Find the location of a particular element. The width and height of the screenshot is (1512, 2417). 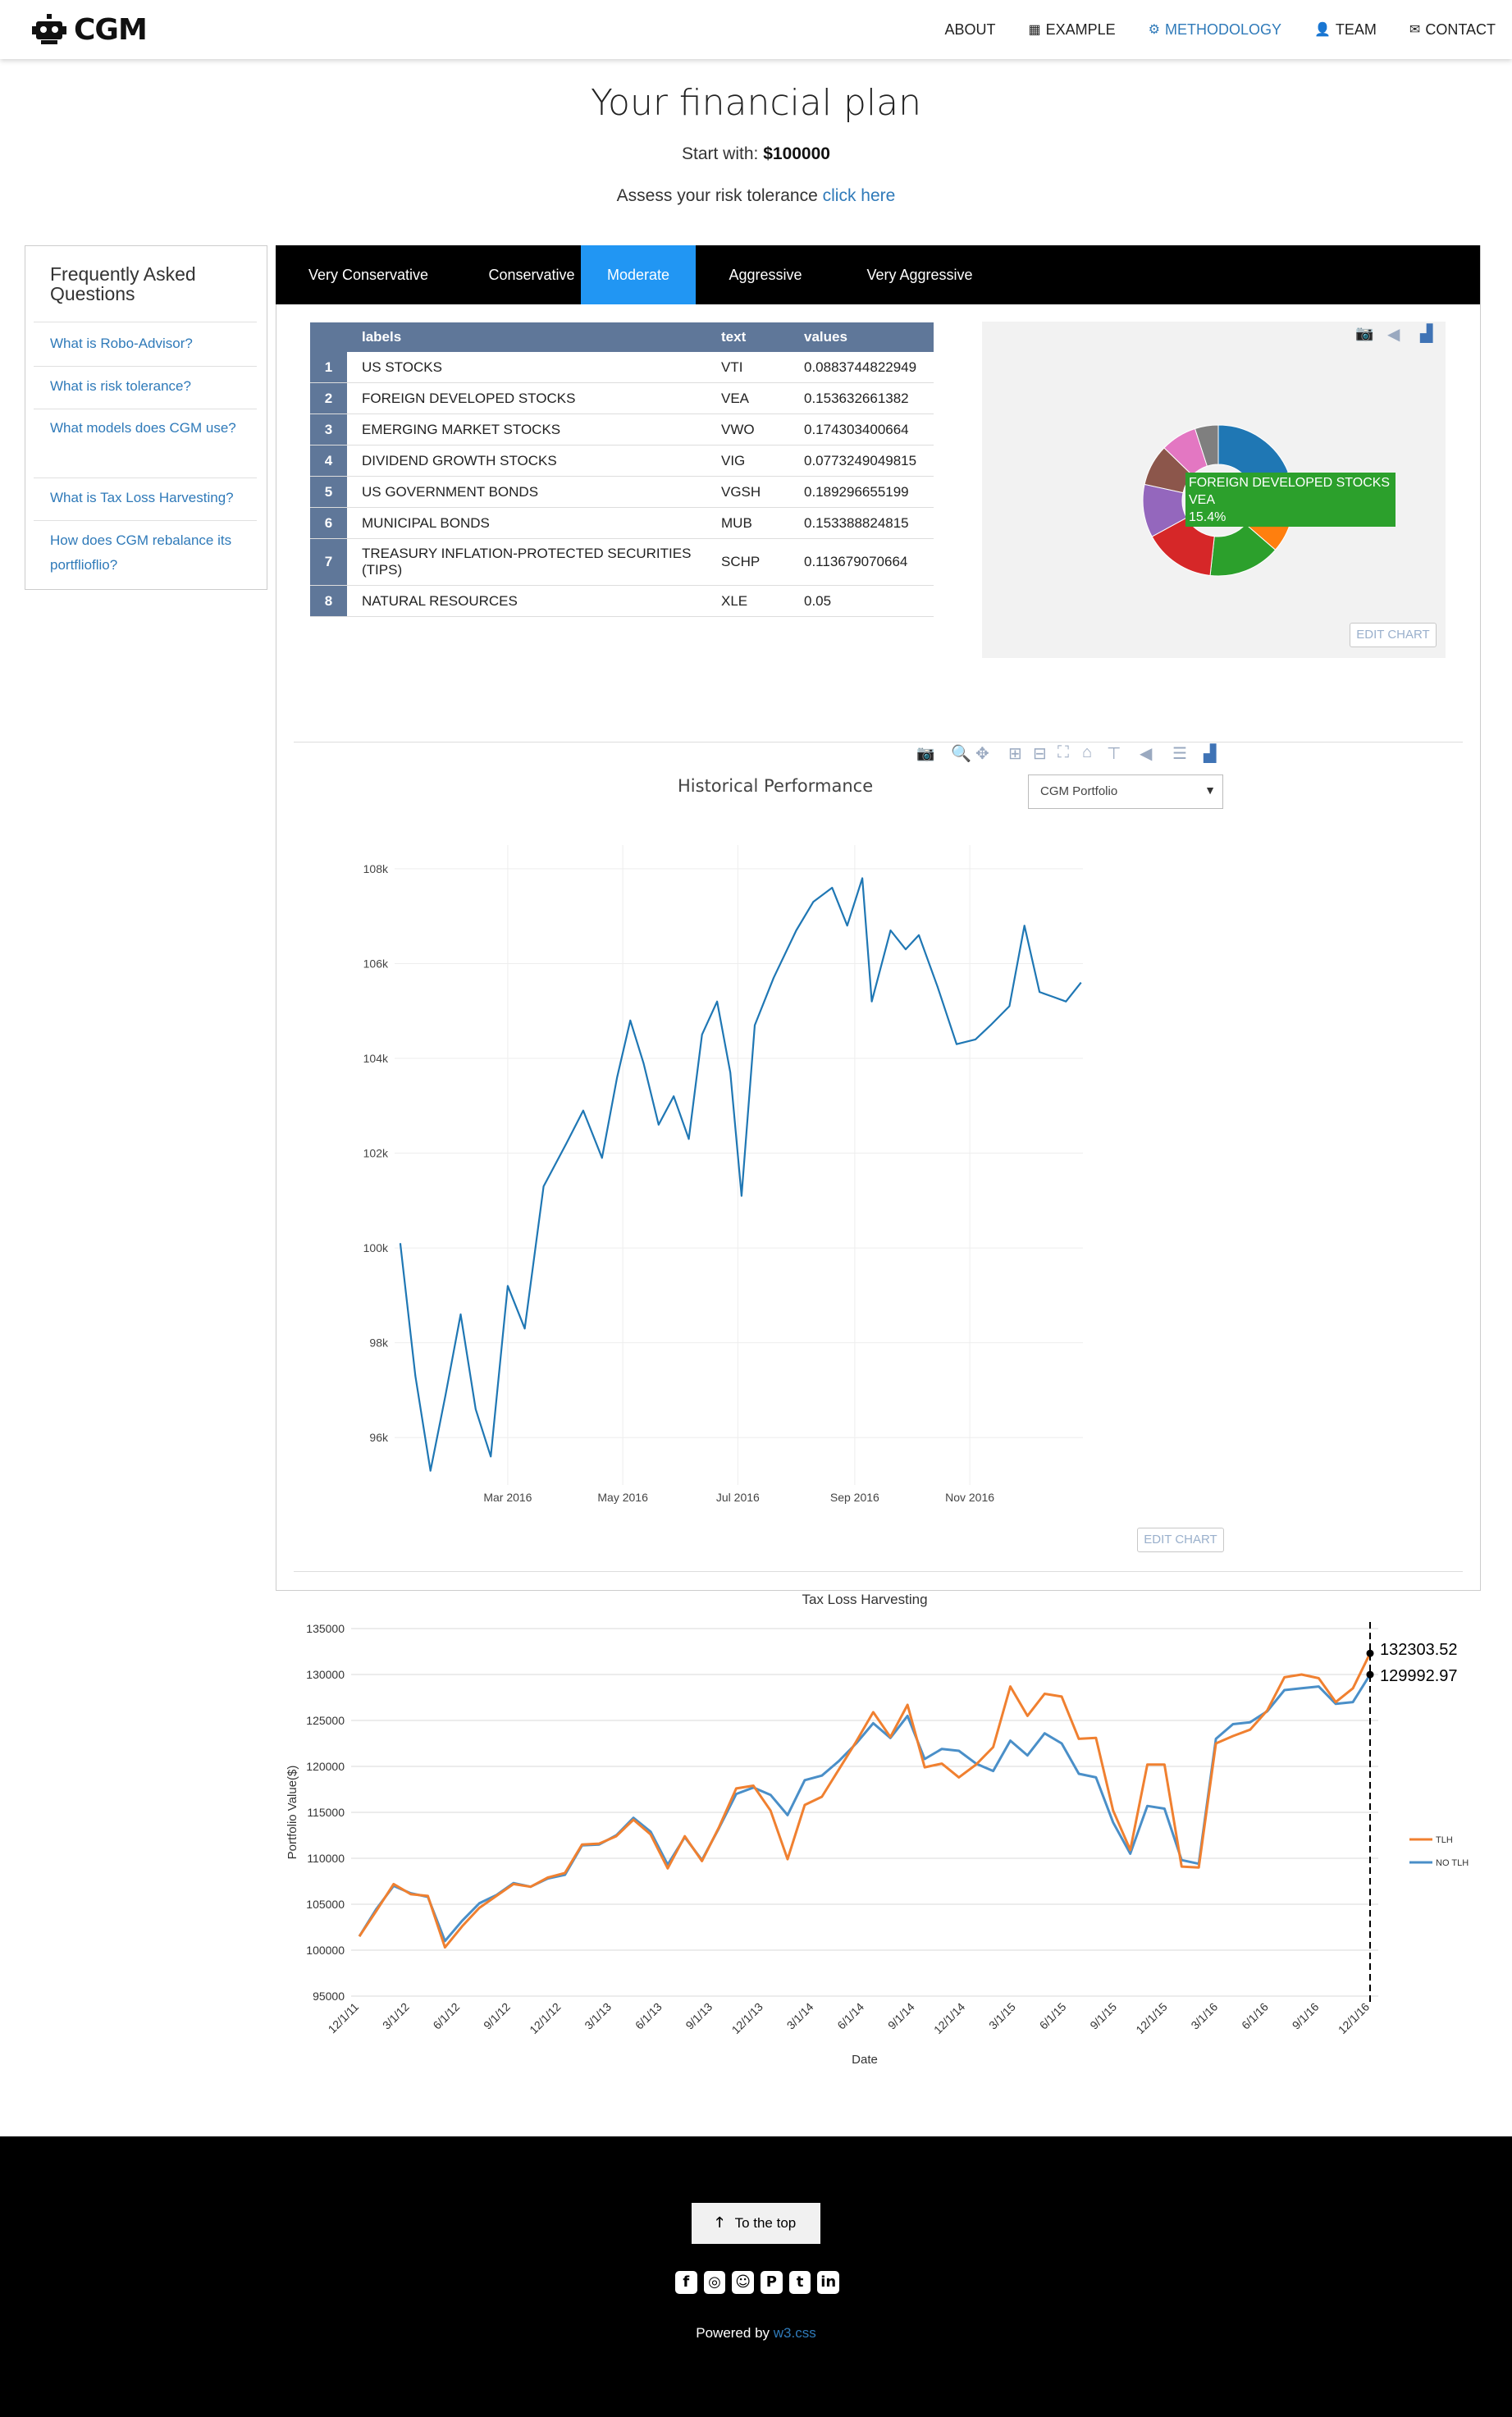

tab-moderate: Moderate is located at coordinates (638, 274).